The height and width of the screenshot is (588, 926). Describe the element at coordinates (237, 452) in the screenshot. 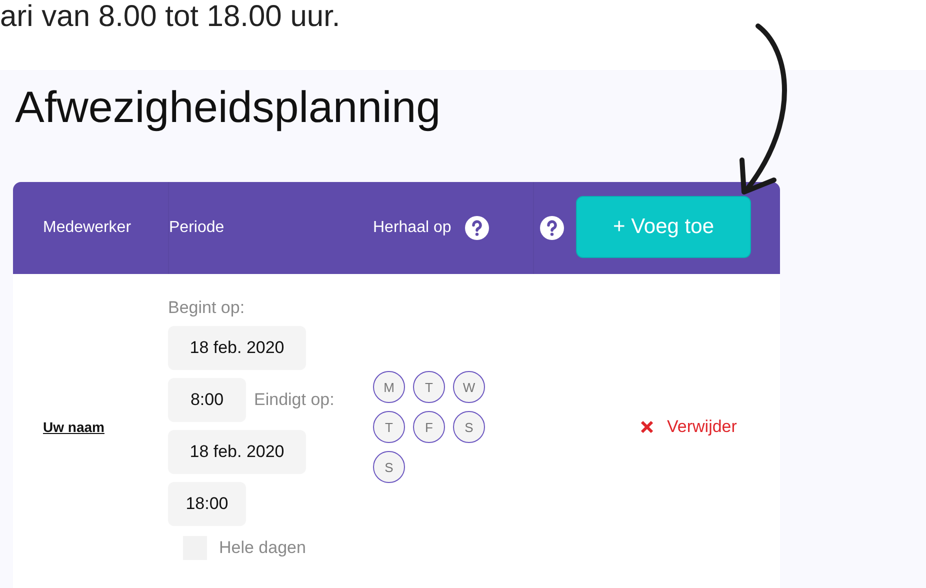

I see `end-date-field: 18 feb. 2020` at that location.